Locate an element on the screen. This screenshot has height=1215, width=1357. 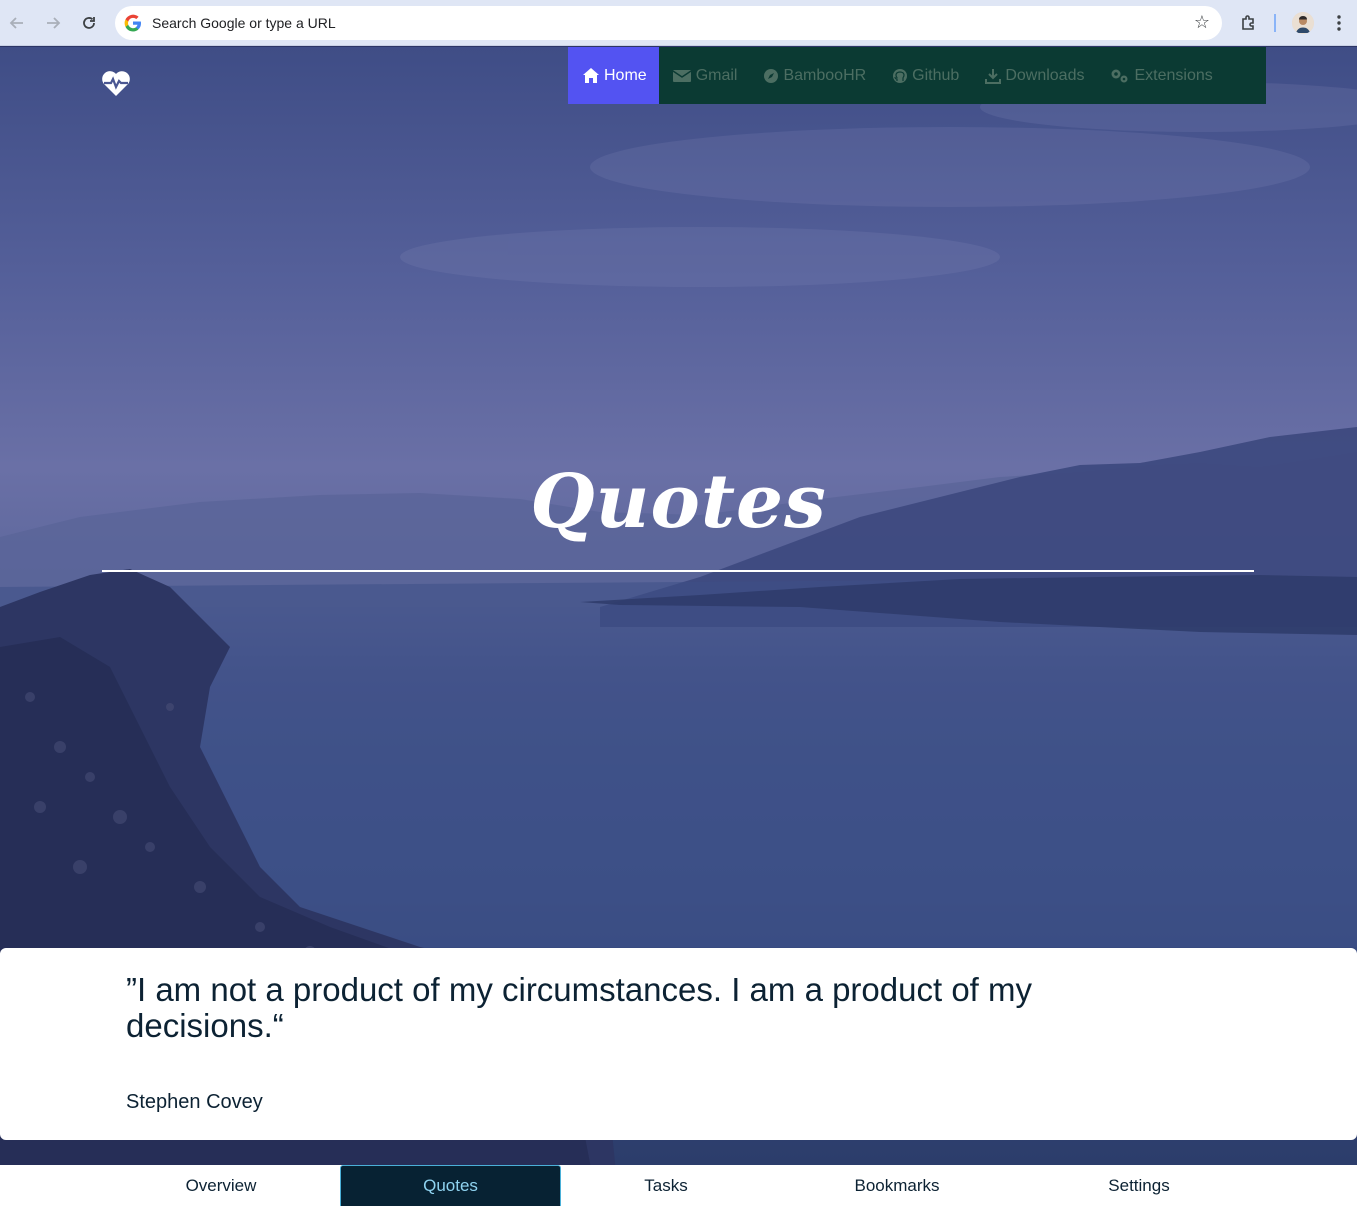
kebab-menu-icon is located at coordinates (1339, 23).